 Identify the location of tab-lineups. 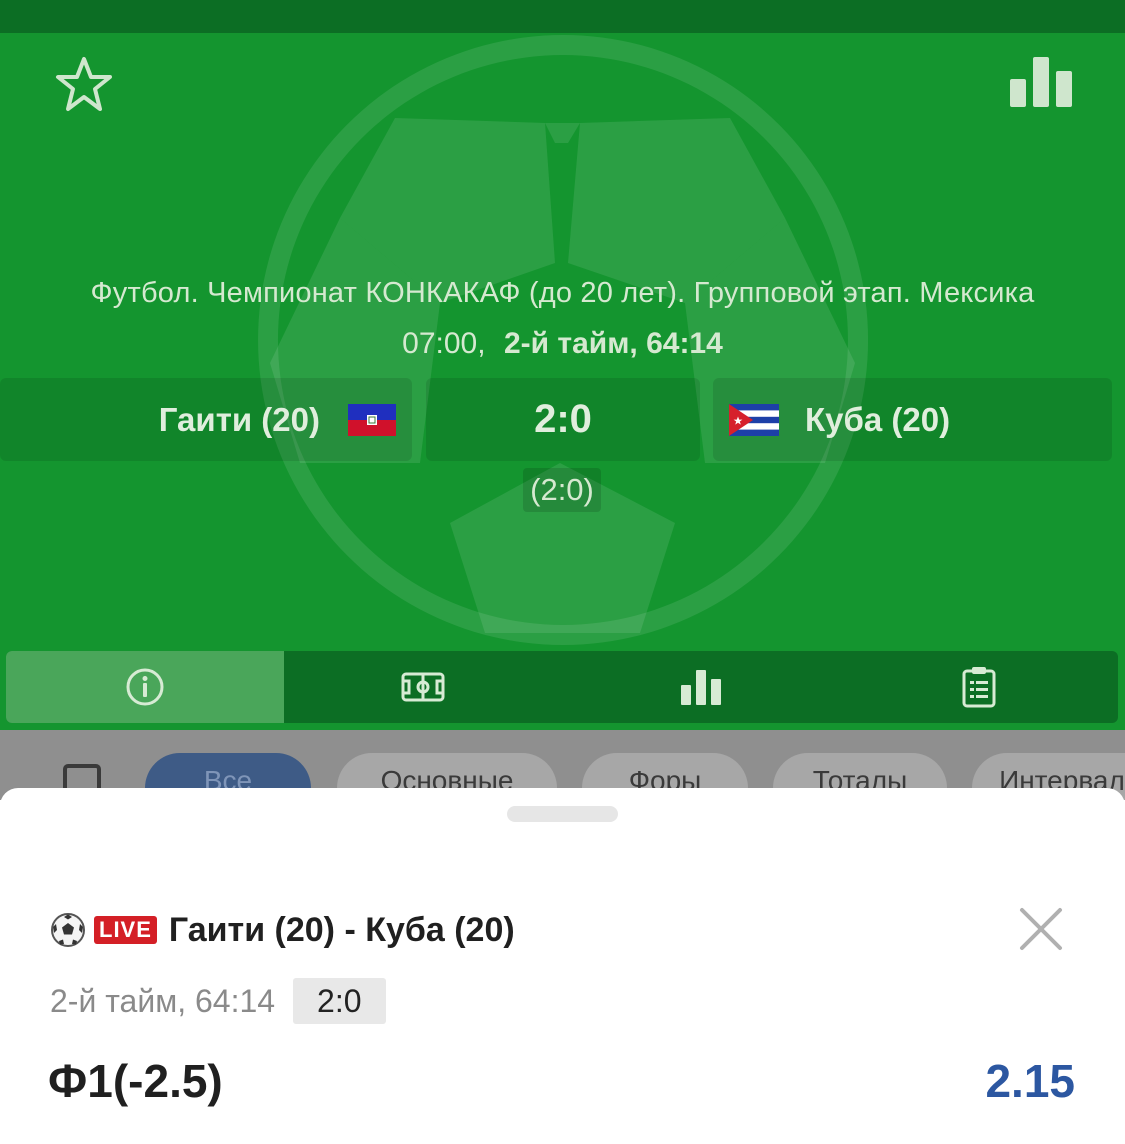
(979, 687).